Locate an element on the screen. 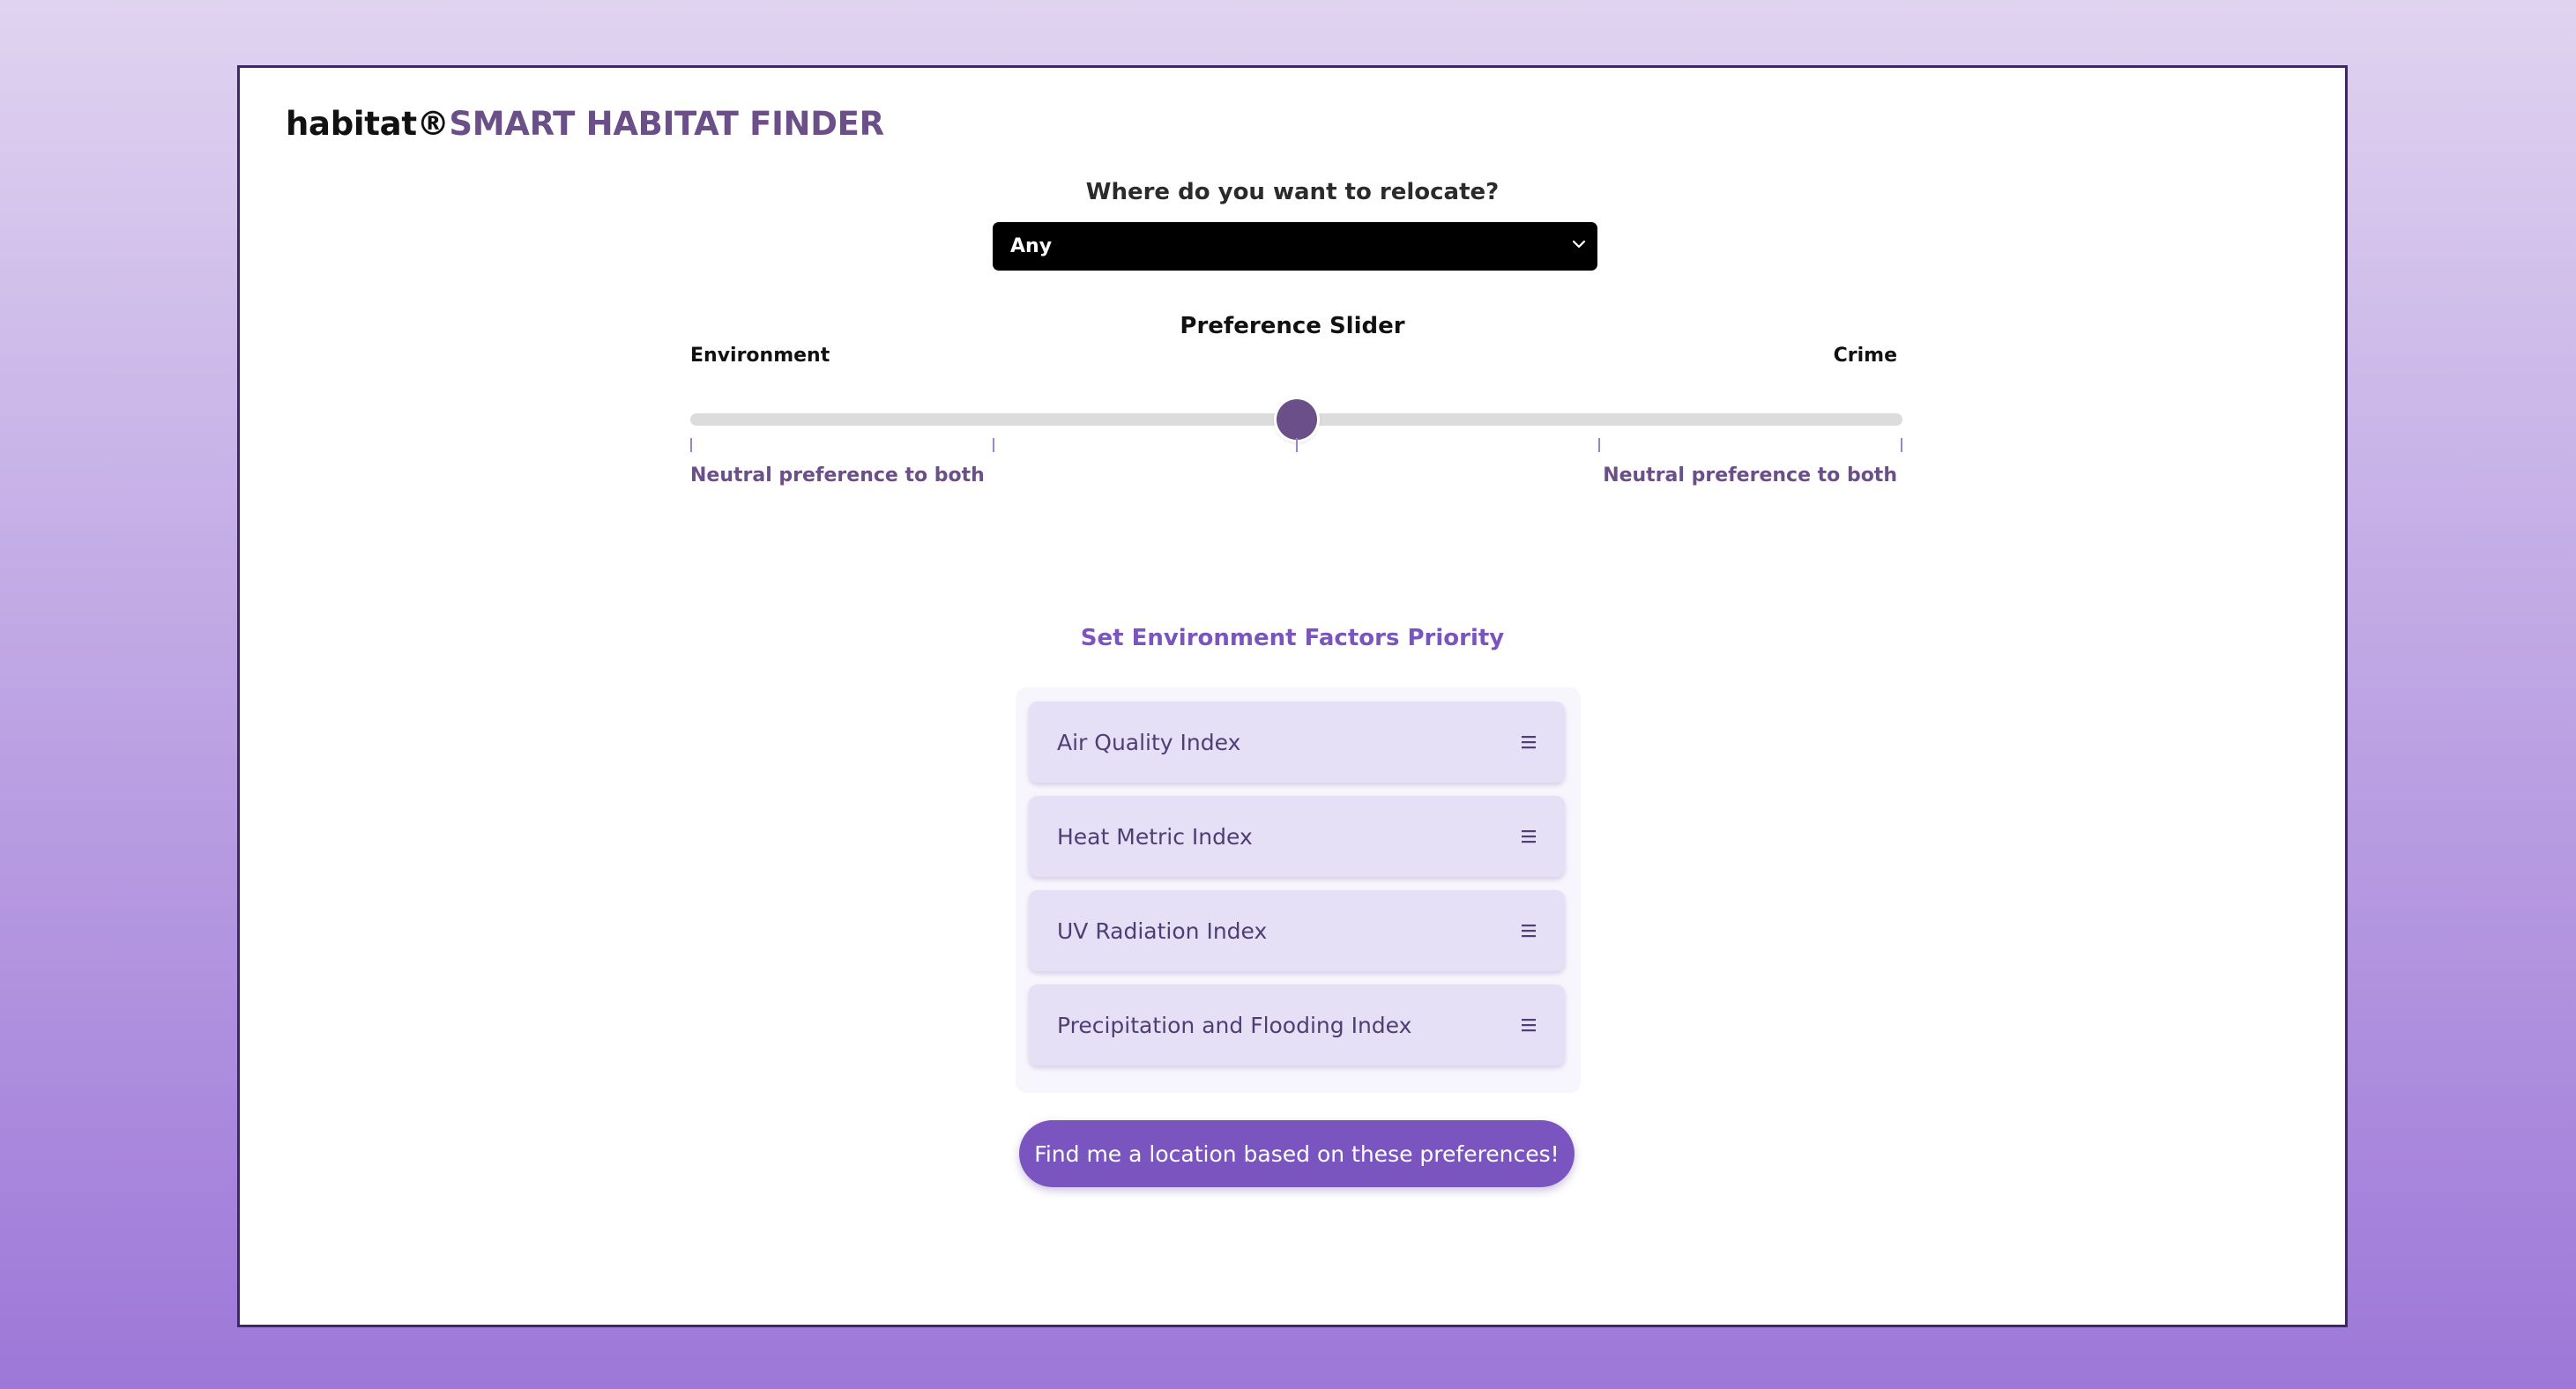  slider-label-environment: Environment is located at coordinates (760, 356).